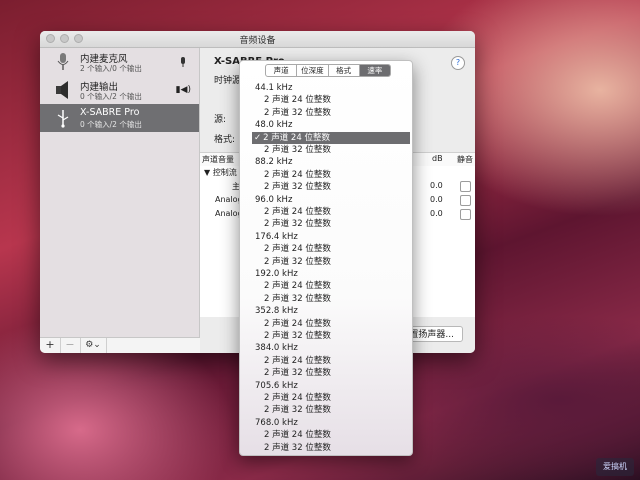 This screenshot has height=480, width=640. What do you see at coordinates (276, 348) in the screenshot?
I see `rate-header: 384.0 kHz` at bounding box center [276, 348].